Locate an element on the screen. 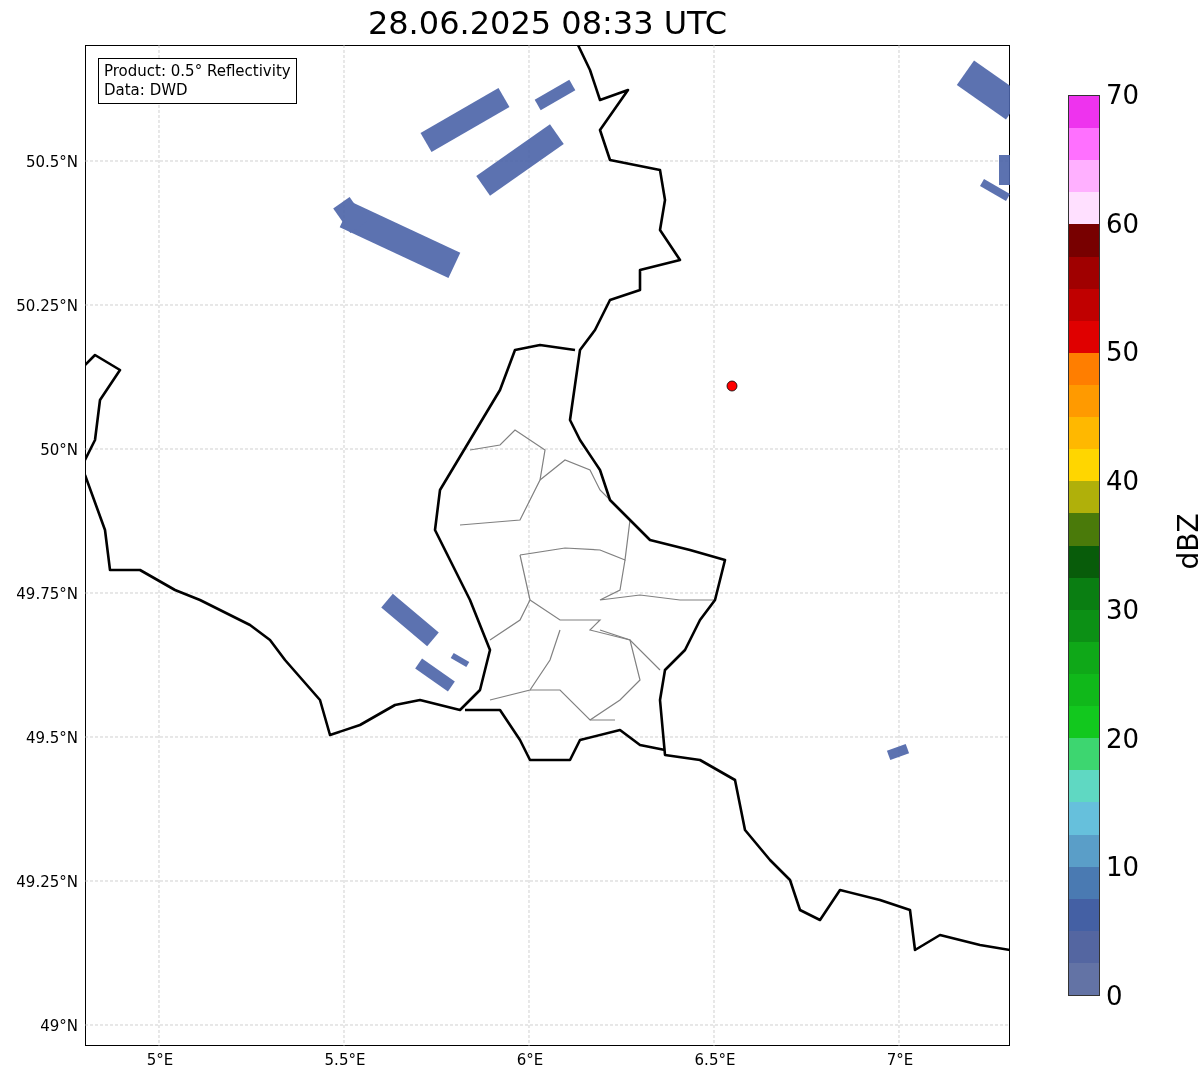  colorbar-tick-label: 40 is located at coordinates (1123, 481).